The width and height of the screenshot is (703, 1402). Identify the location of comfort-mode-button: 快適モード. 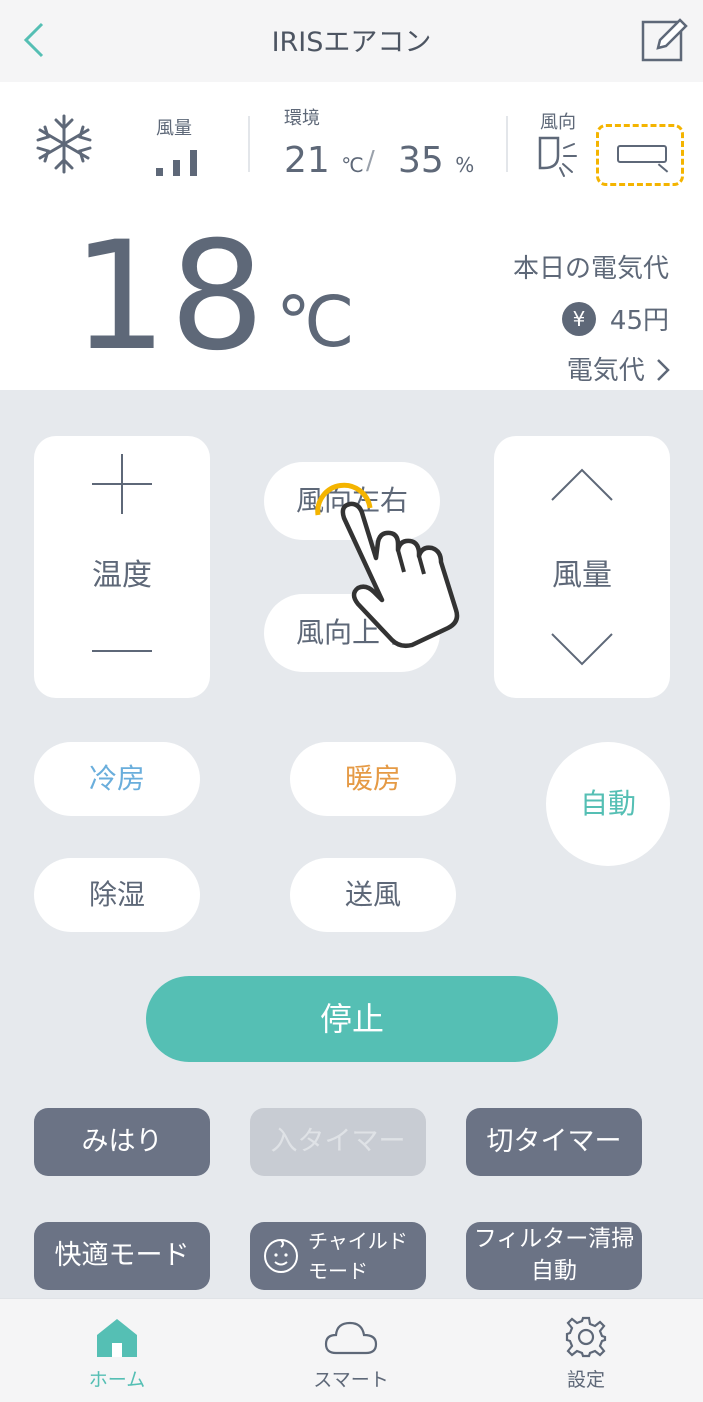
(122, 1256).